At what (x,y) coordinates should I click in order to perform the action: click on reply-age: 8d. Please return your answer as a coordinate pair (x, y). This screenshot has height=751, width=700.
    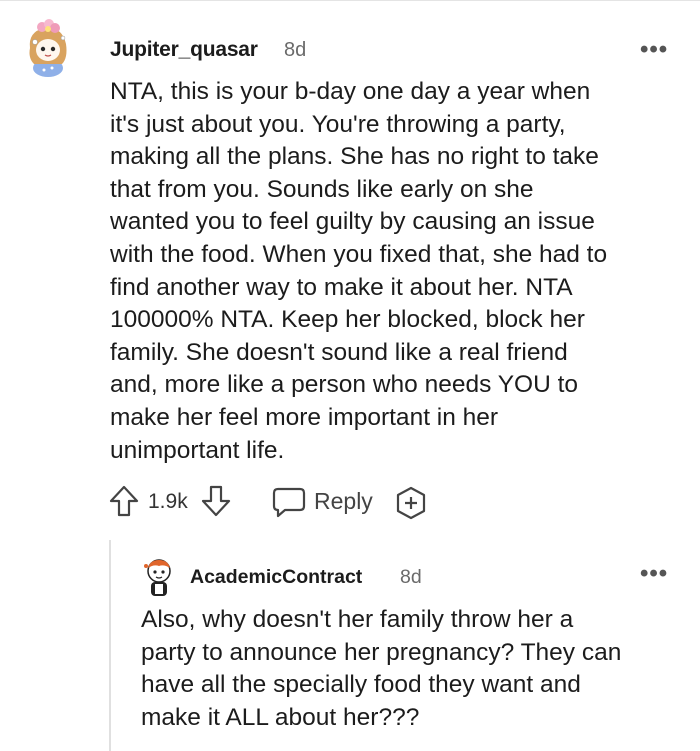
    Looking at the image, I should click on (411, 577).